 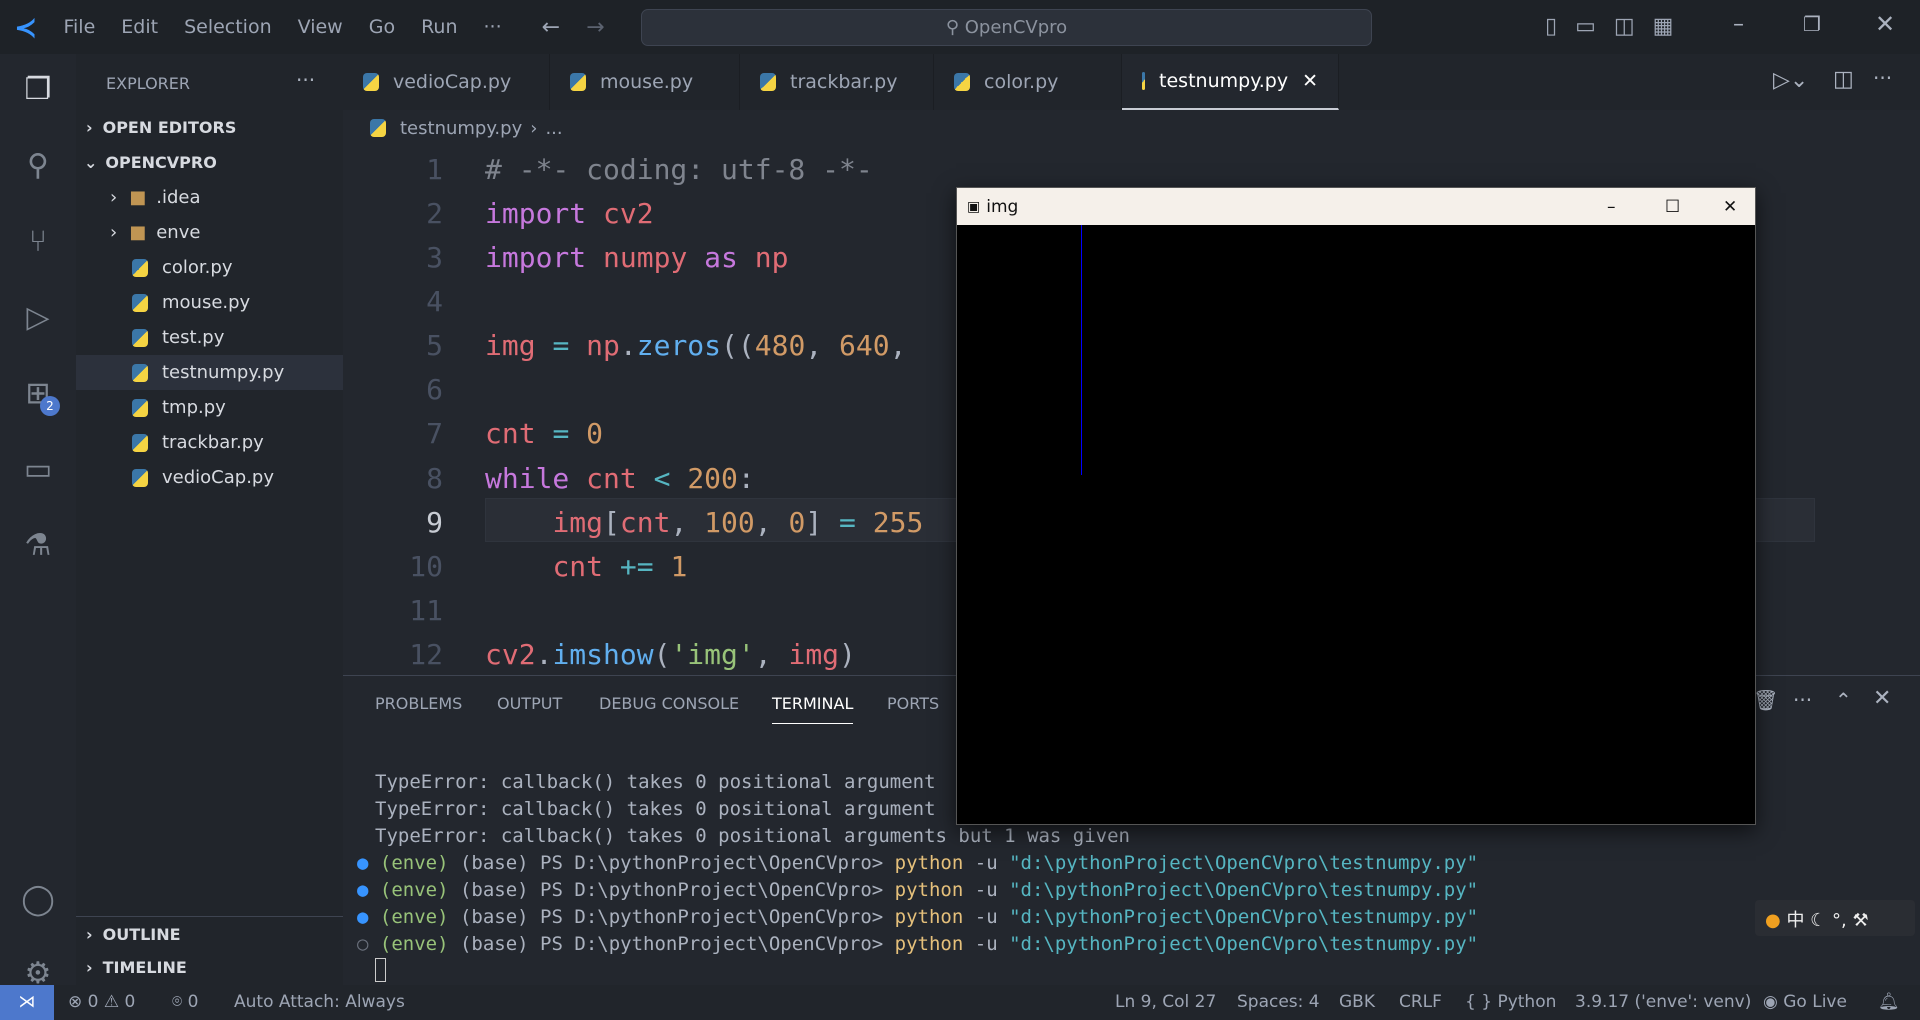 What do you see at coordinates (529, 703) in the screenshot?
I see `tab-output: OUTPUT` at bounding box center [529, 703].